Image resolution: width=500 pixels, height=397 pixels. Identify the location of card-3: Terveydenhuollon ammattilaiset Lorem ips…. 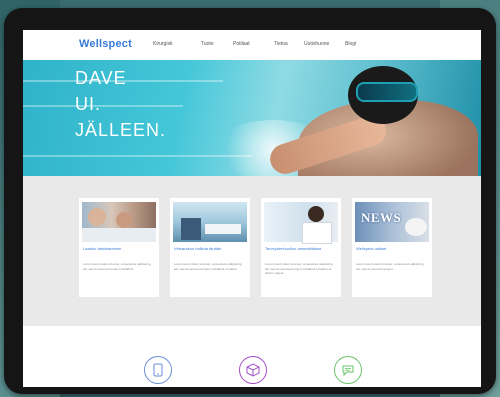
(301, 247).